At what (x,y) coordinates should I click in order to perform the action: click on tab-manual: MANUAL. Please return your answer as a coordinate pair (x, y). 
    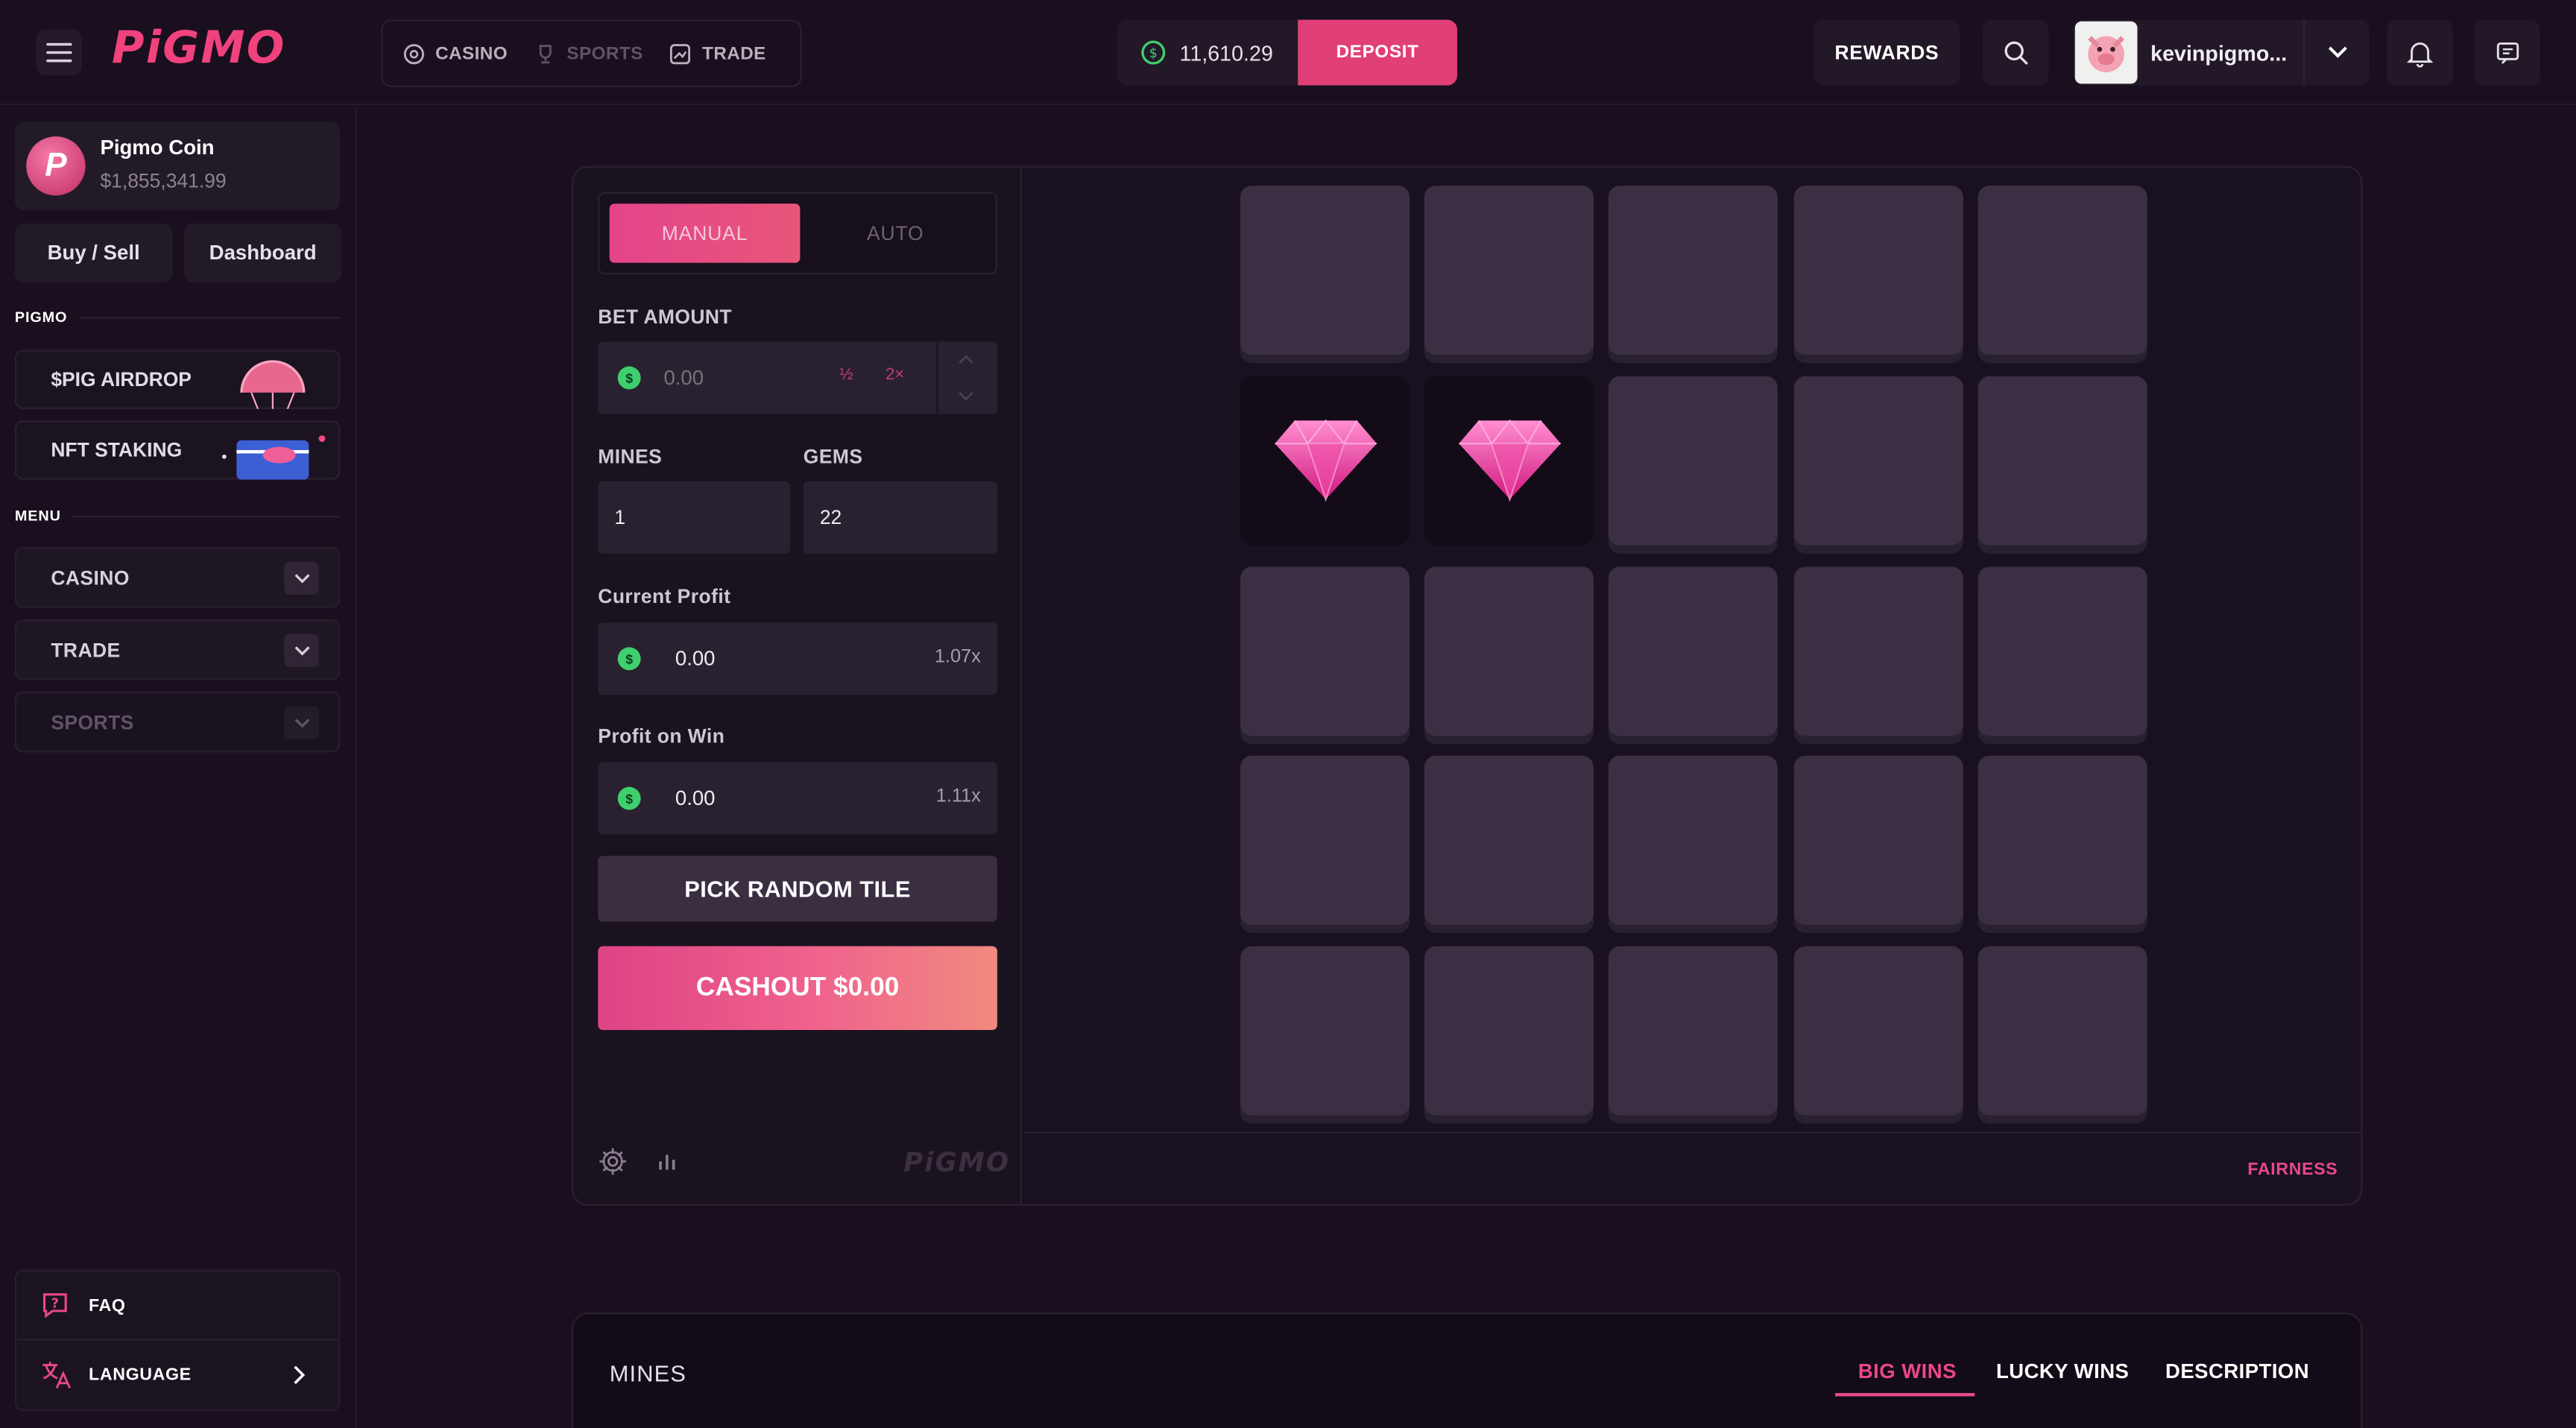
    Looking at the image, I should click on (705, 233).